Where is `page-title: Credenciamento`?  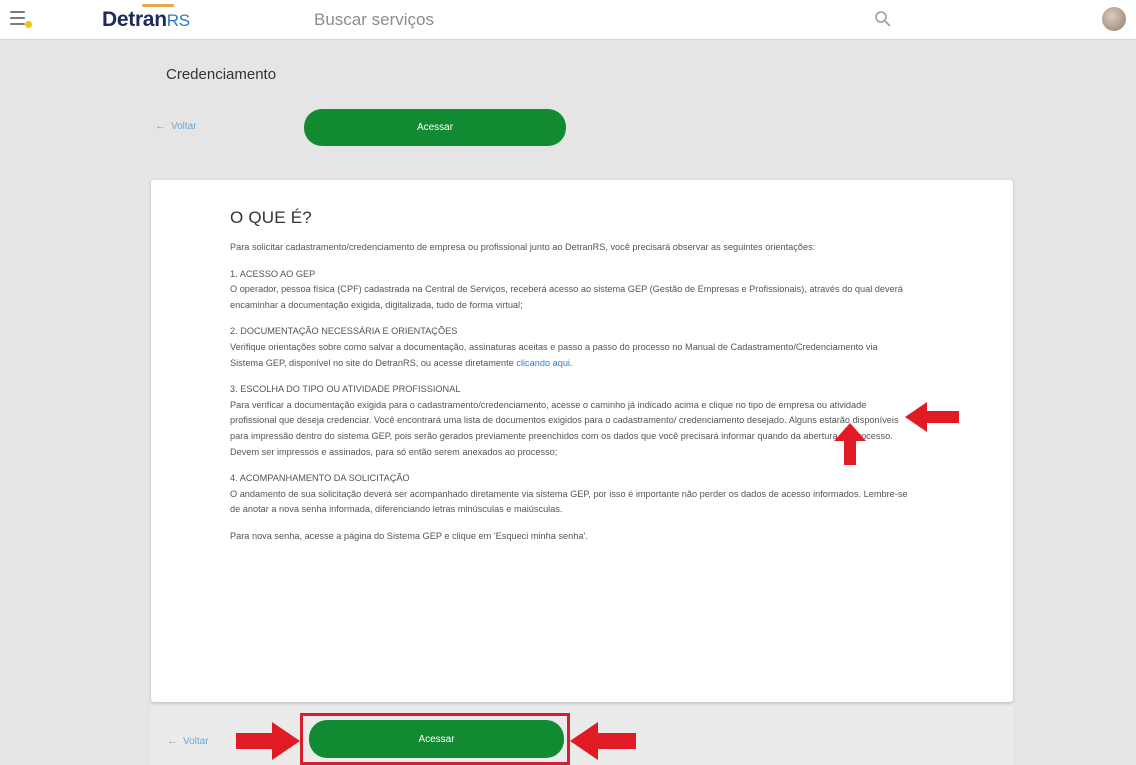 page-title: Credenciamento is located at coordinates (221, 74).